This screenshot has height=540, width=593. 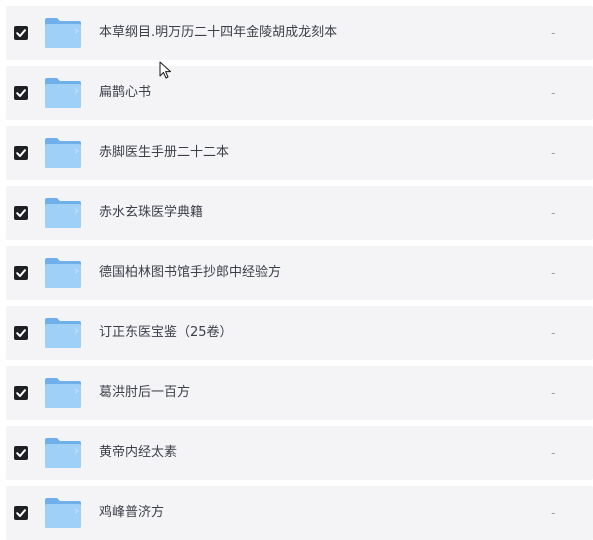 I want to click on file-name: 赤脚医生手册二十二本, so click(x=164, y=153).